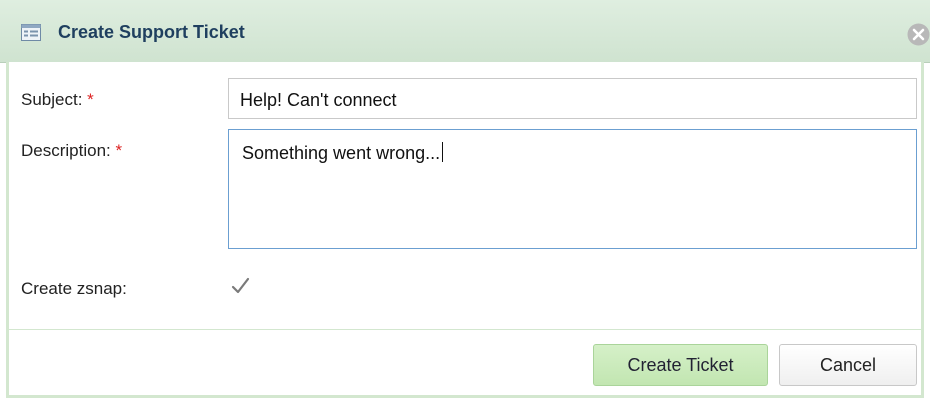 The width and height of the screenshot is (930, 407). I want to click on checkmark-icon, so click(240, 285).